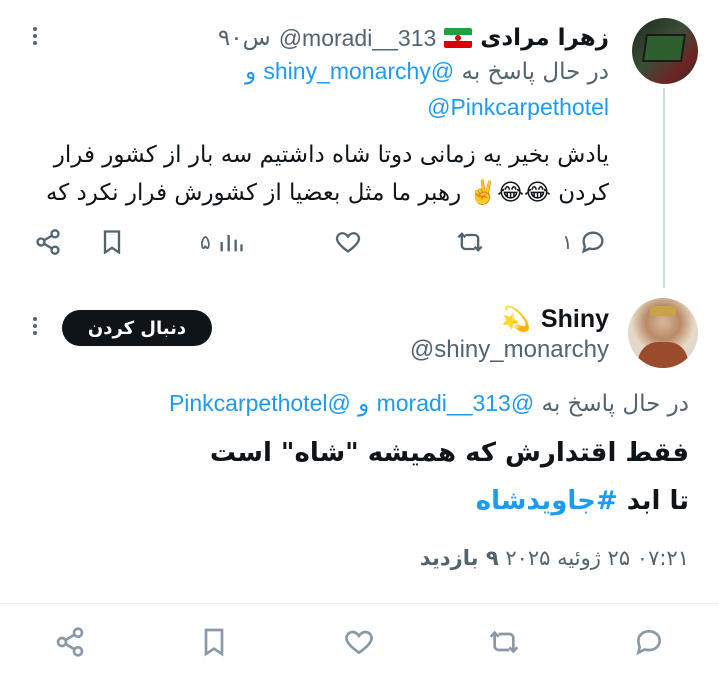 Image resolution: width=719 pixels, height=691 pixels. What do you see at coordinates (459, 319) in the screenshot?
I see `main-author-name-row: 💫 Shiny` at bounding box center [459, 319].